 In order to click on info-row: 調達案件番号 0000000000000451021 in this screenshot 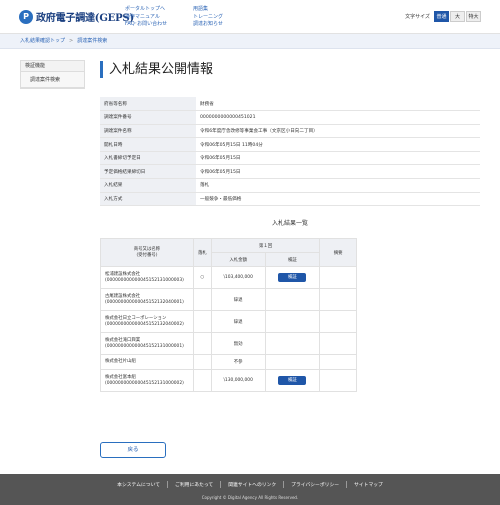, I will do `click(290, 117)`.